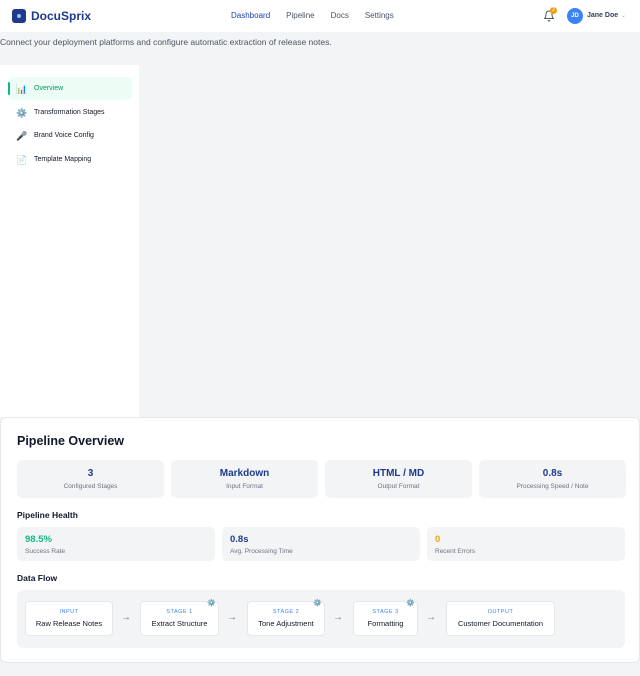  What do you see at coordinates (45, 551) in the screenshot?
I see `health-label: Success Rate` at bounding box center [45, 551].